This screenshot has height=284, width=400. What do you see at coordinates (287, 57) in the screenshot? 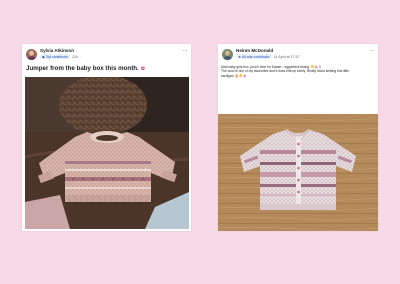
I see `post-time: 14 April at 17:57` at bounding box center [287, 57].